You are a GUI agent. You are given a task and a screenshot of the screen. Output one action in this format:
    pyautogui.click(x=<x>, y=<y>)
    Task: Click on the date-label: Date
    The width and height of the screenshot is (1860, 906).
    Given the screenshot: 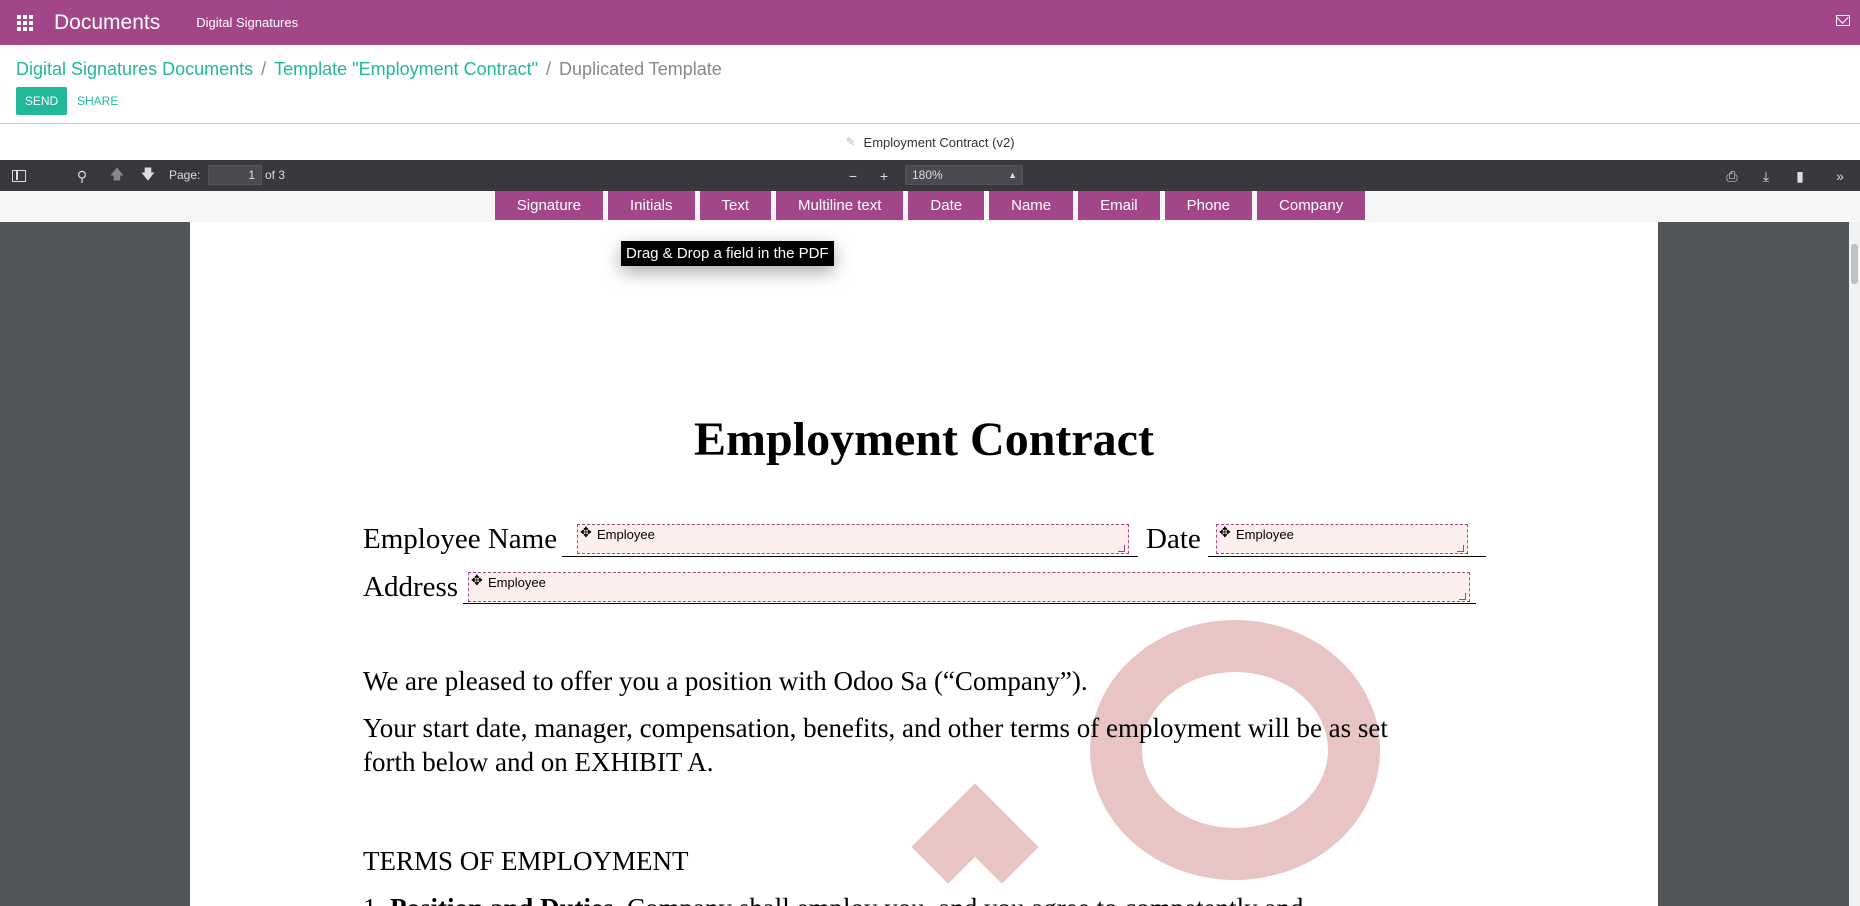 What is the action you would take?
    pyautogui.click(x=1173, y=539)
    